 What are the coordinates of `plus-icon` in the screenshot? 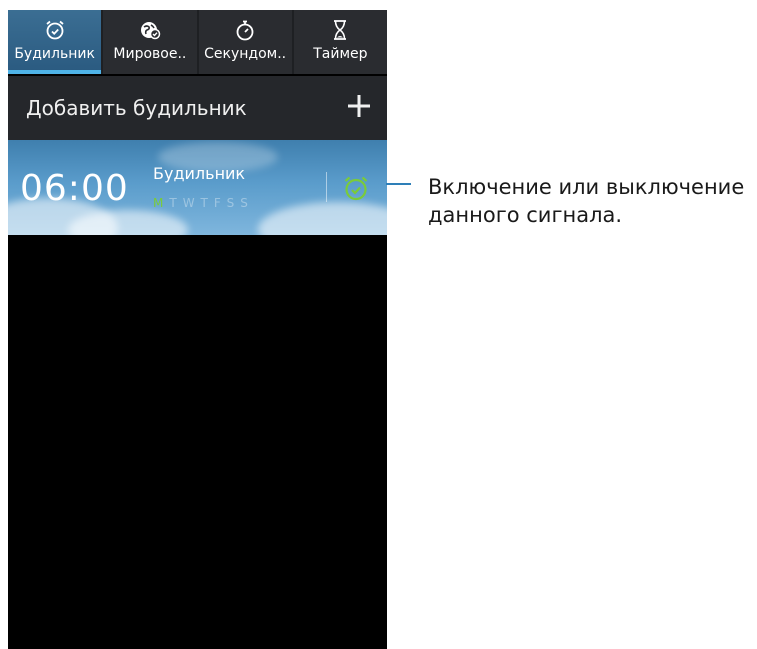 It's located at (359, 106).